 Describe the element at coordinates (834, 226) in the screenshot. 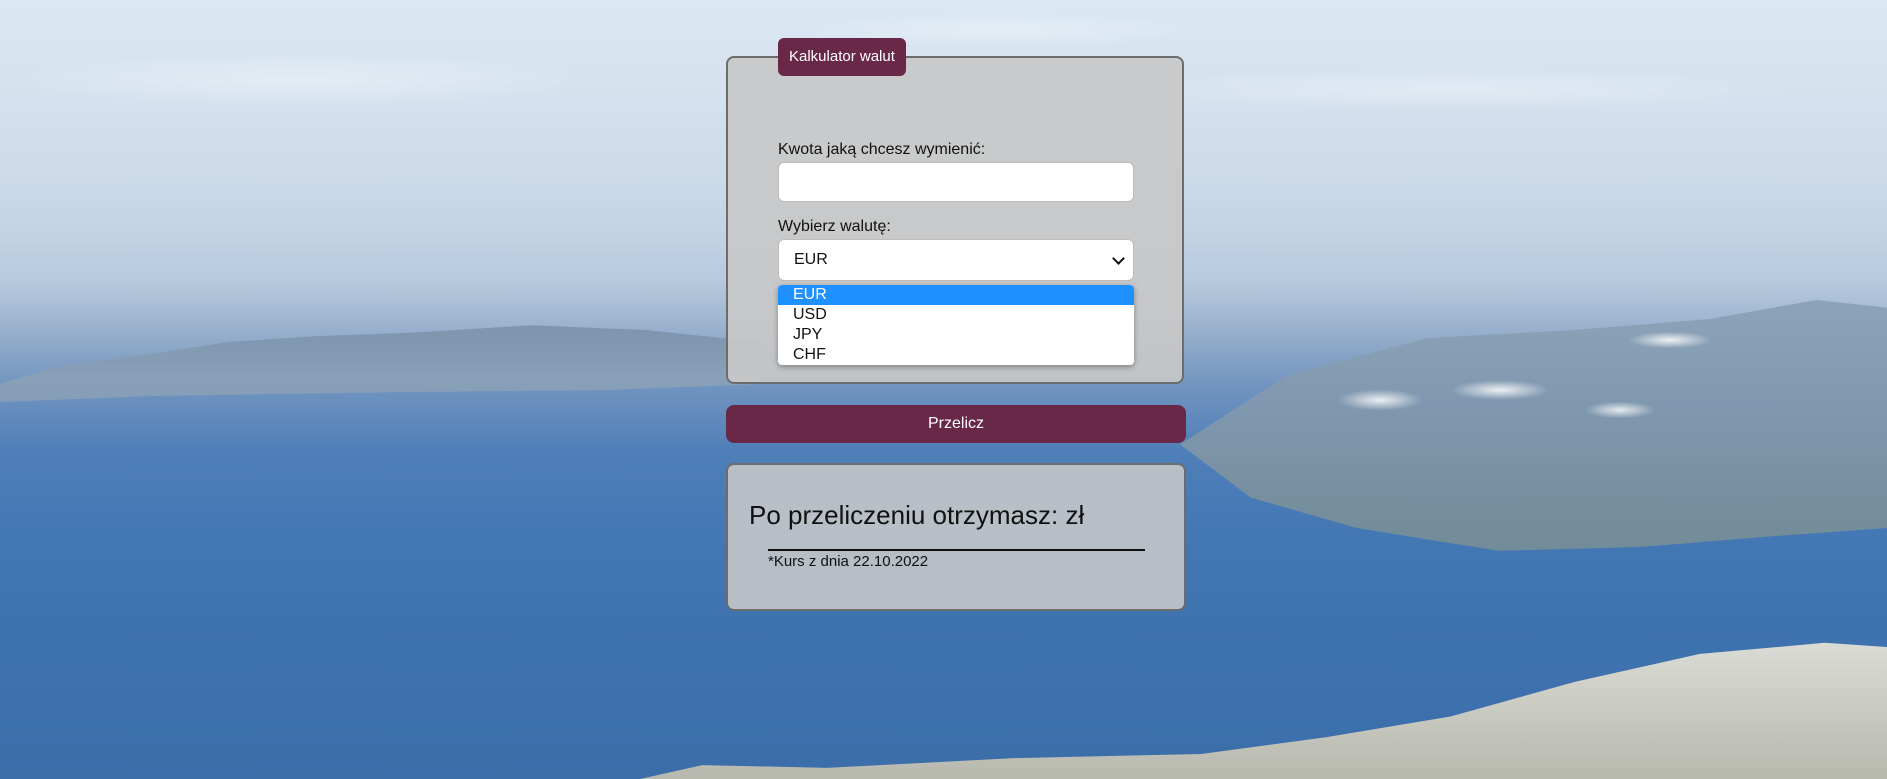

I see `currency-label: Wybierz walutę:` at that location.